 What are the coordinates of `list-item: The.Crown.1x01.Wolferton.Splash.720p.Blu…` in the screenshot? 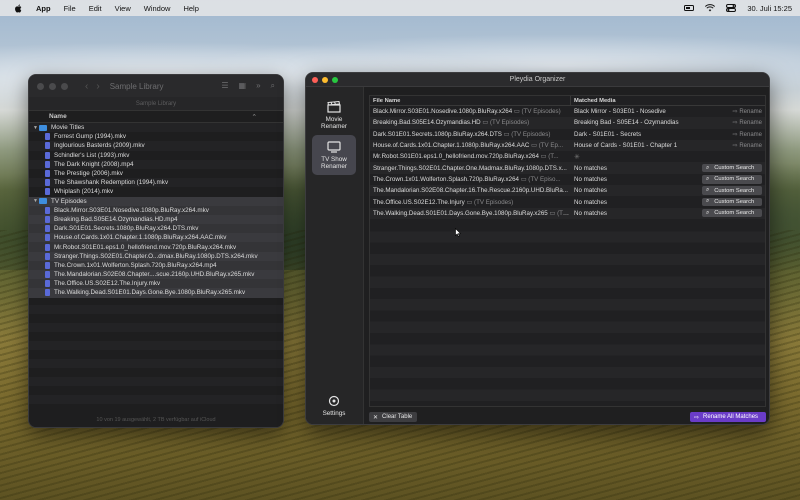 It's located at (156, 265).